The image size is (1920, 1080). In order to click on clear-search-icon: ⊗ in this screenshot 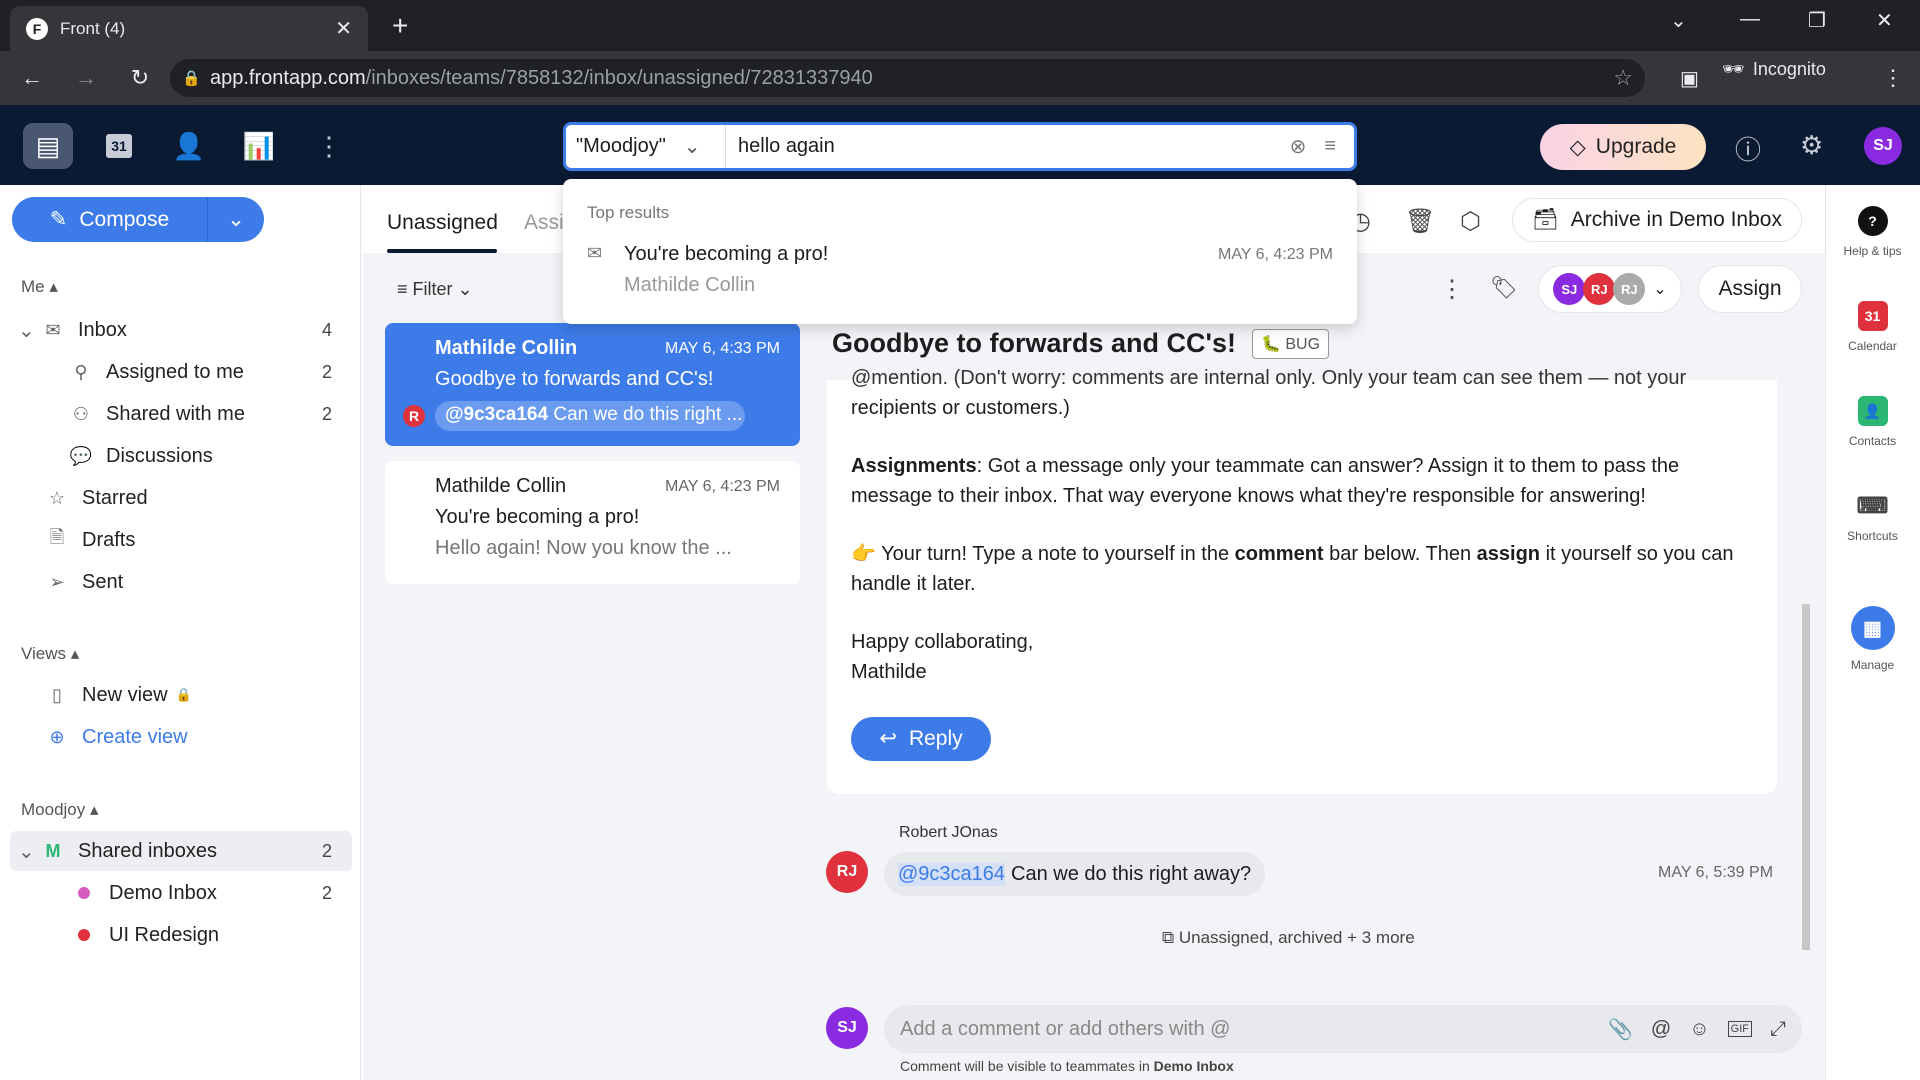, I will do `click(1298, 146)`.